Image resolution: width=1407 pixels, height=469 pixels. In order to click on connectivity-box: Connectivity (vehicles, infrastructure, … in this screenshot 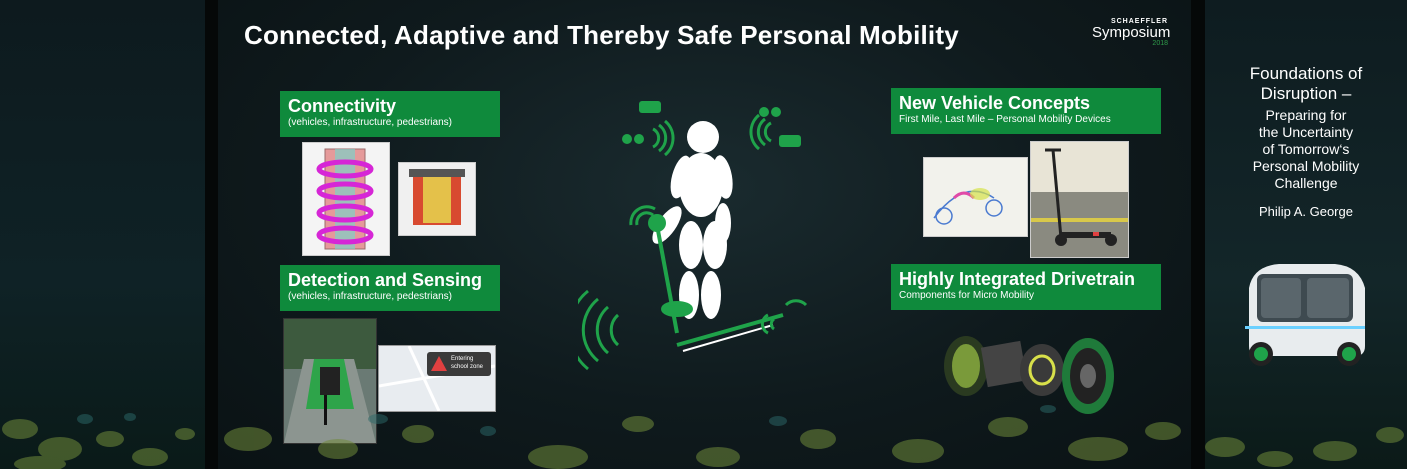, I will do `click(390, 114)`.